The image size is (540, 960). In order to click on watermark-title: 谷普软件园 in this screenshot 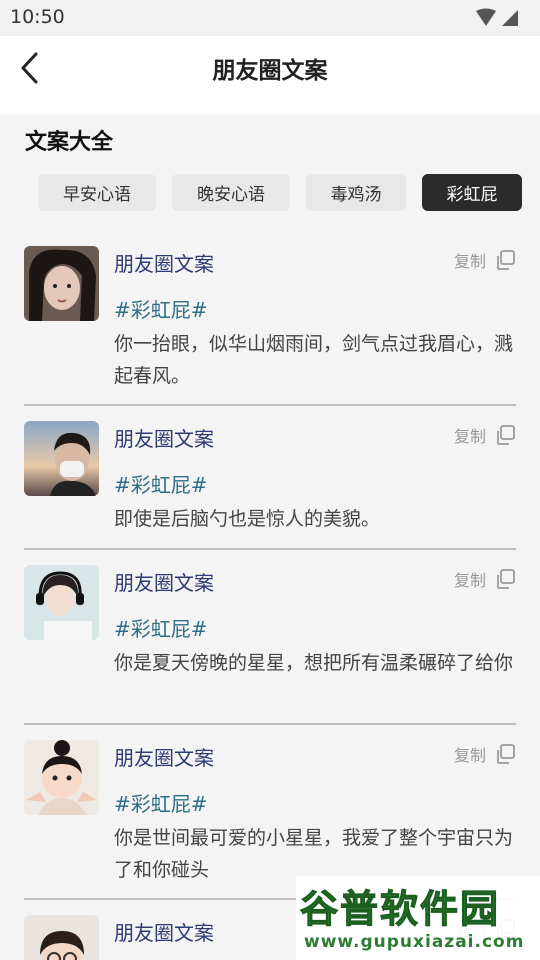, I will do `click(400, 909)`.